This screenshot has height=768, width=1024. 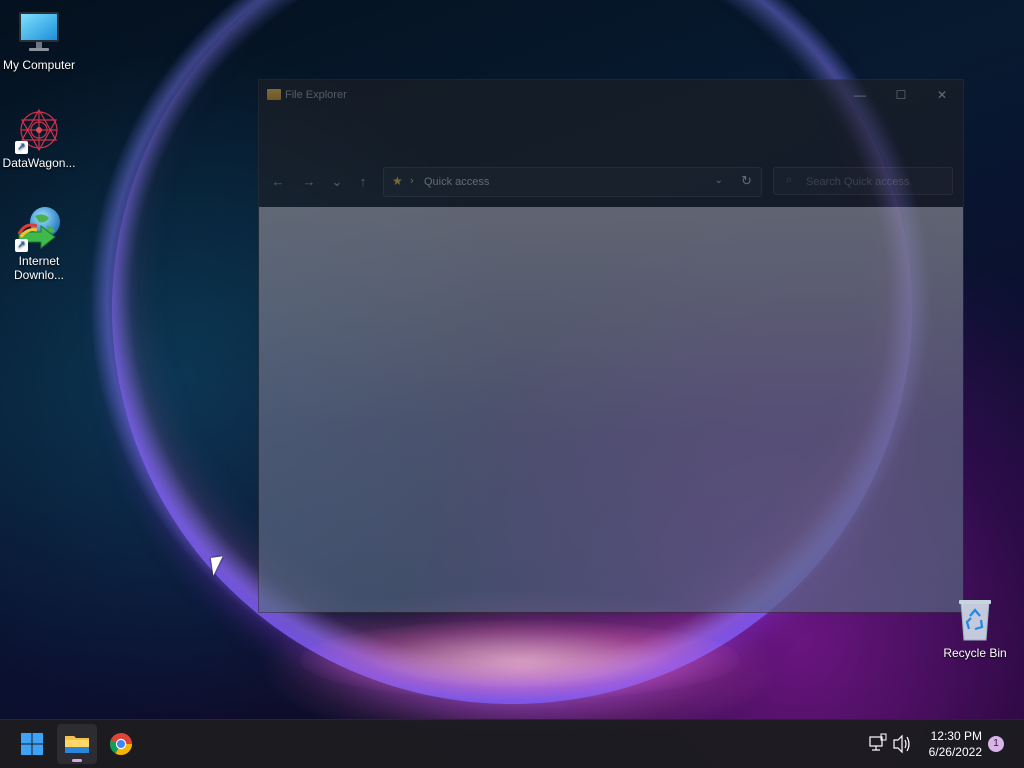 I want to click on chrome-icon, so click(x=120, y=744).